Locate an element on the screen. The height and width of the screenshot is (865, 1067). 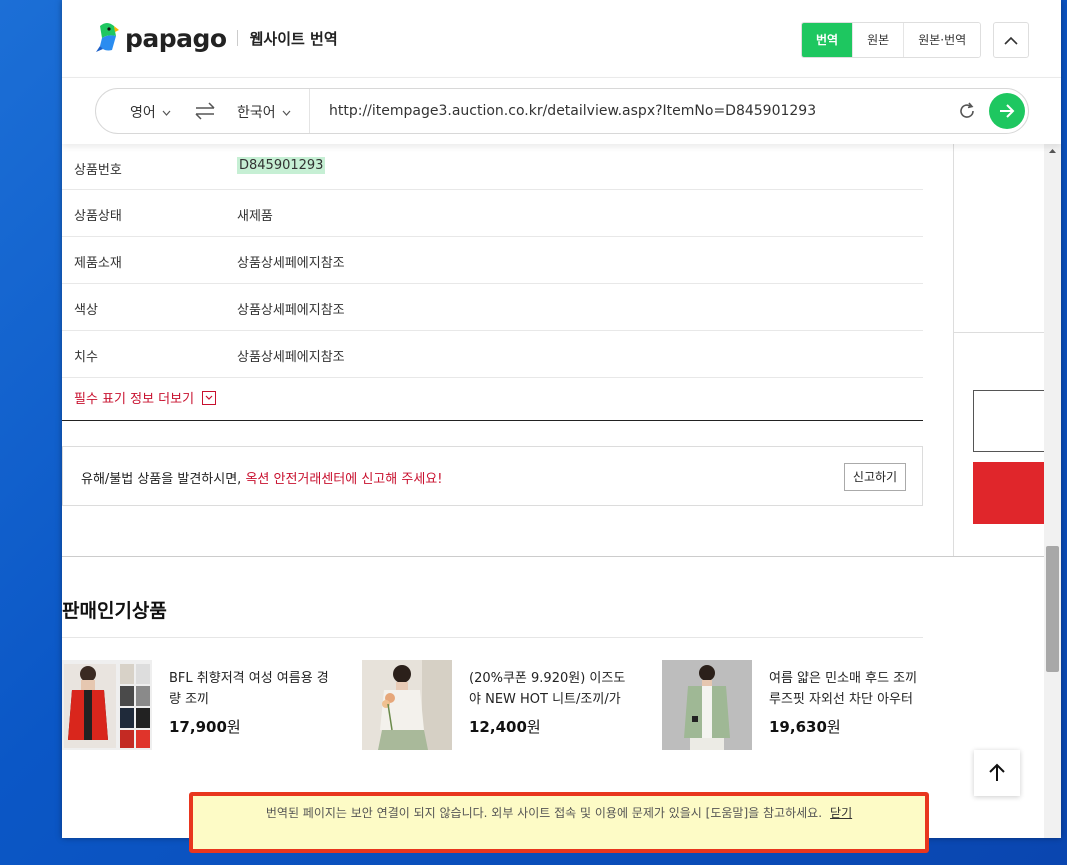
papago-bird-icon is located at coordinates (107, 38).